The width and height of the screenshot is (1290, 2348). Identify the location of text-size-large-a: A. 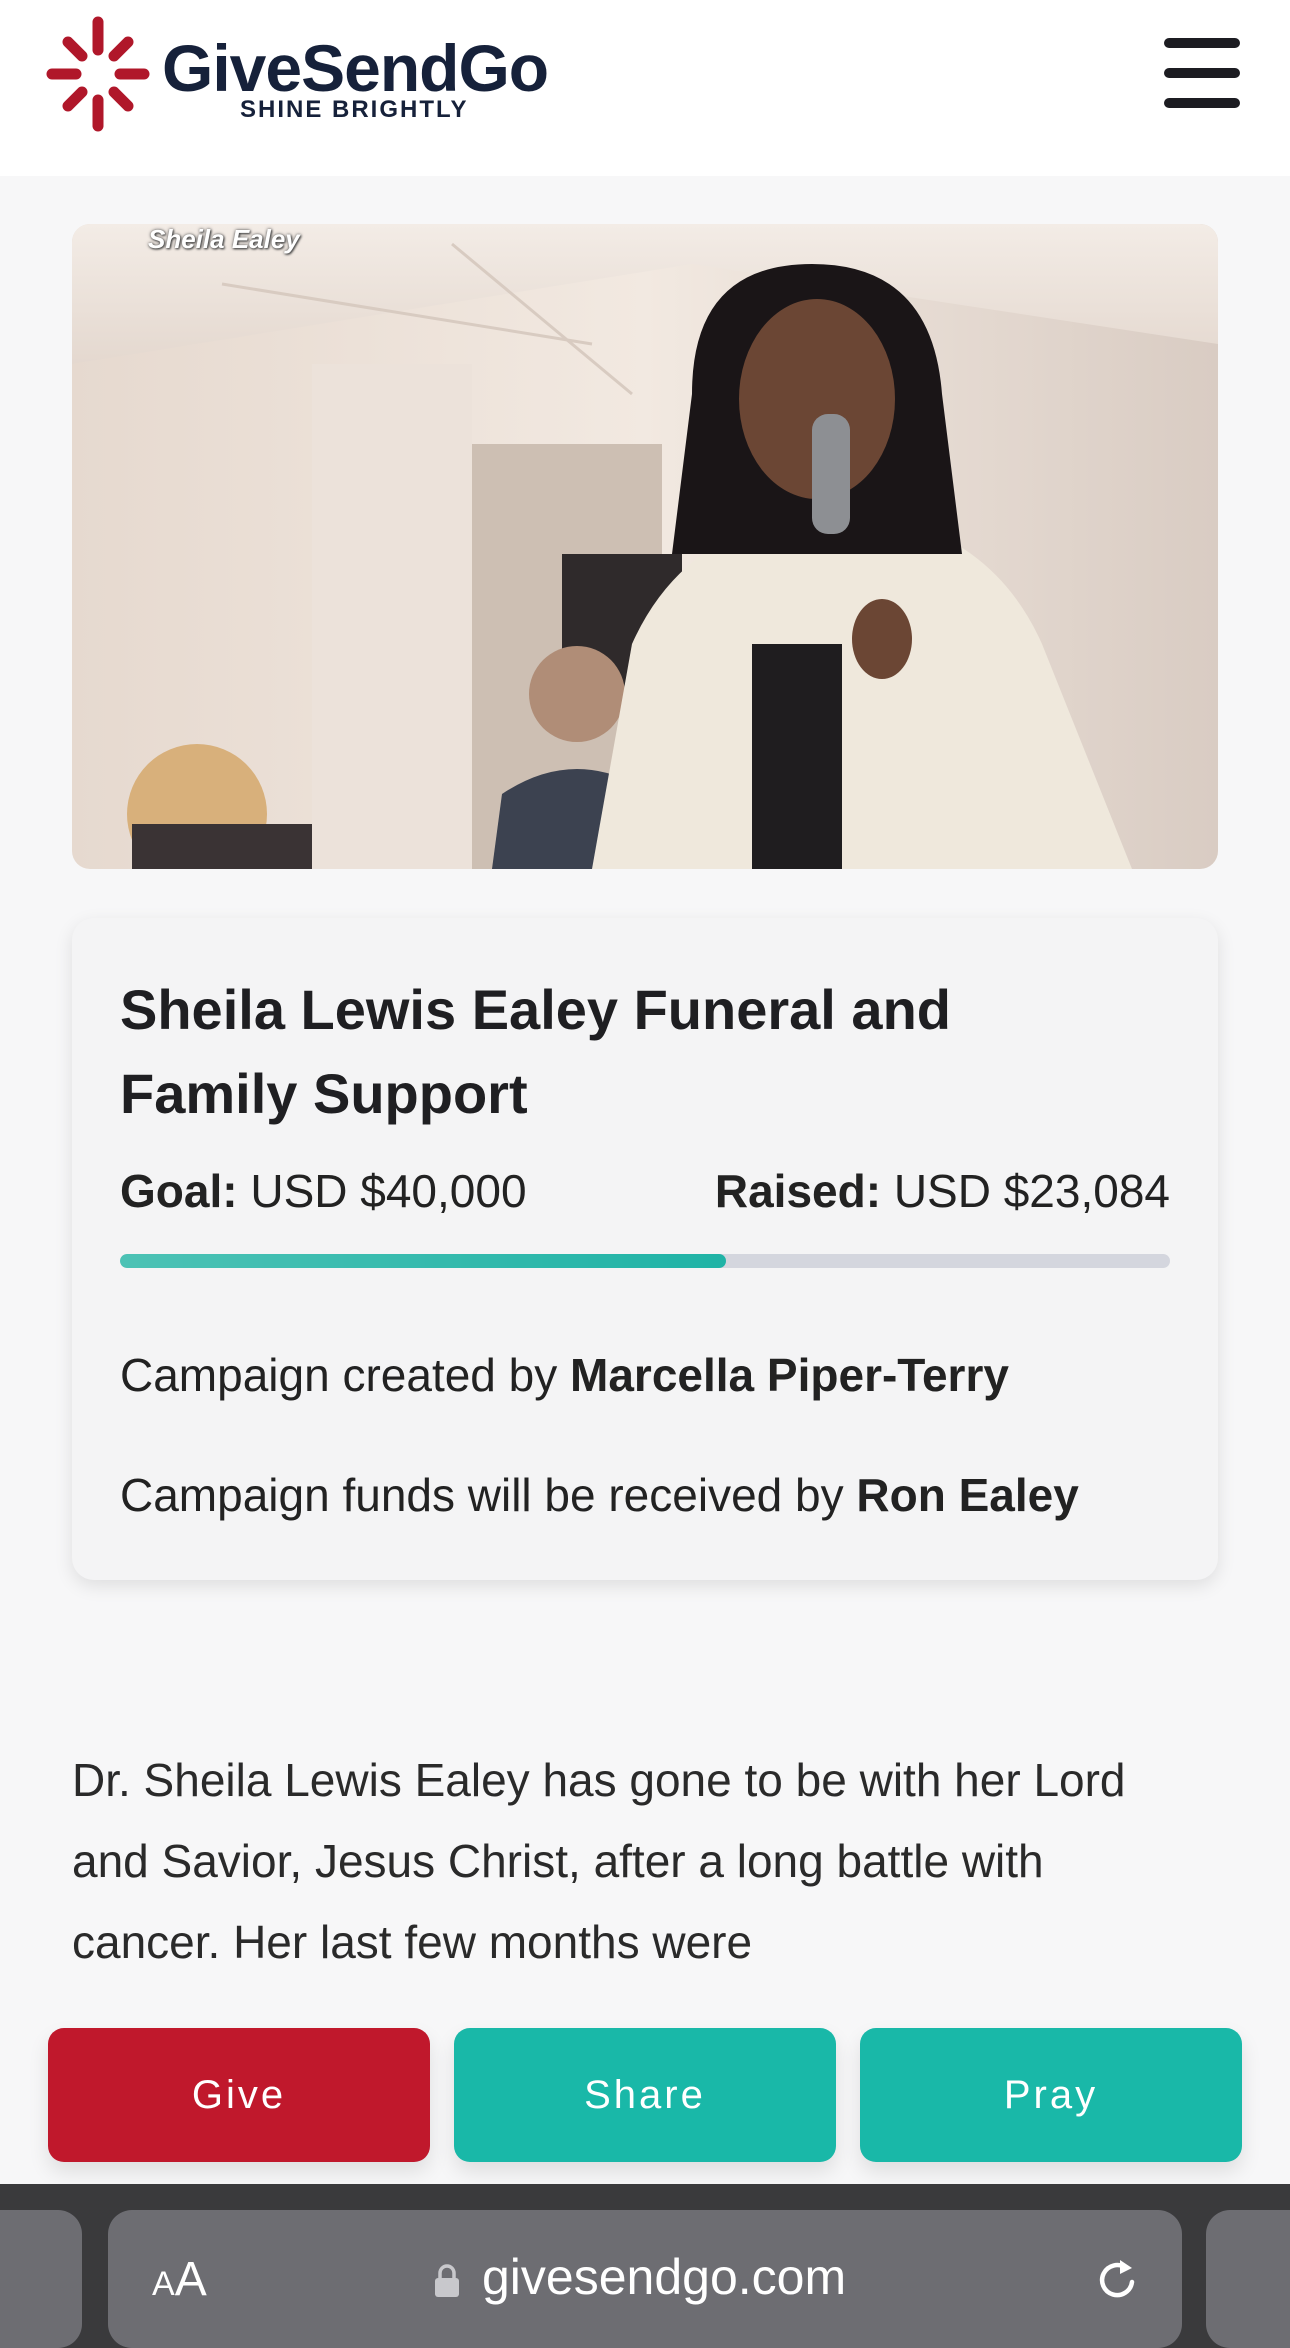
(190, 2279).